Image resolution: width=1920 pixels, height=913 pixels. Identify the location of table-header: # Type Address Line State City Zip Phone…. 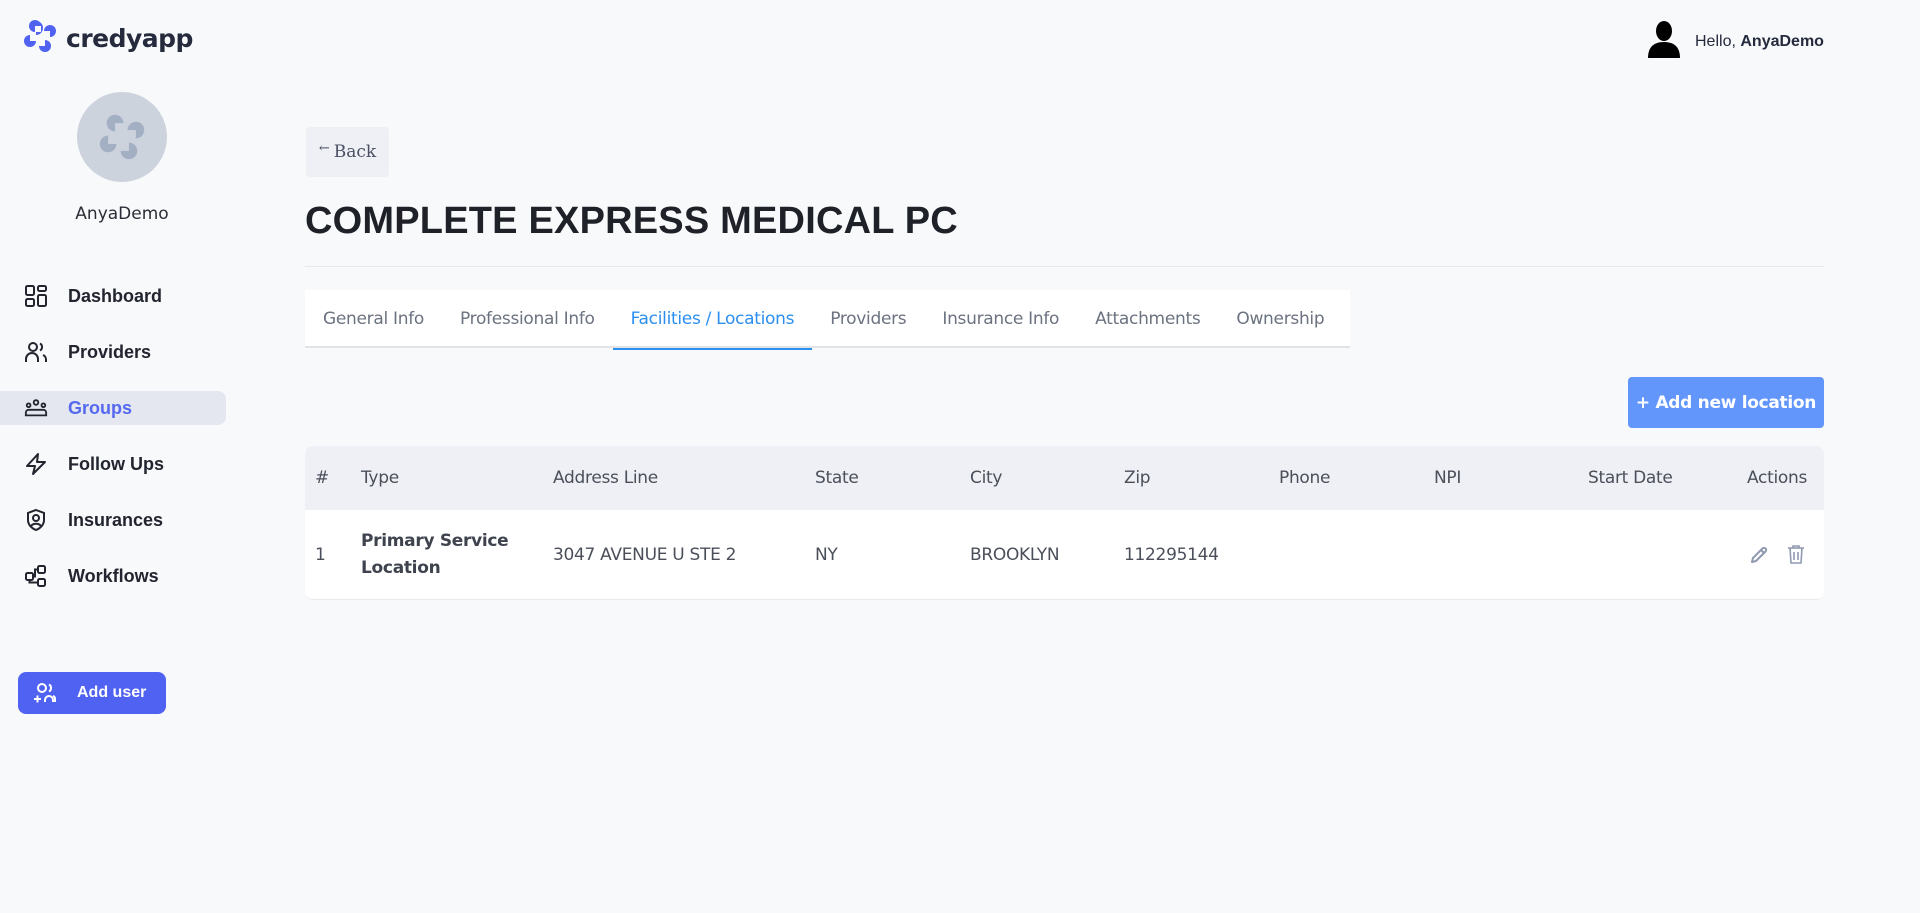
(1064, 478).